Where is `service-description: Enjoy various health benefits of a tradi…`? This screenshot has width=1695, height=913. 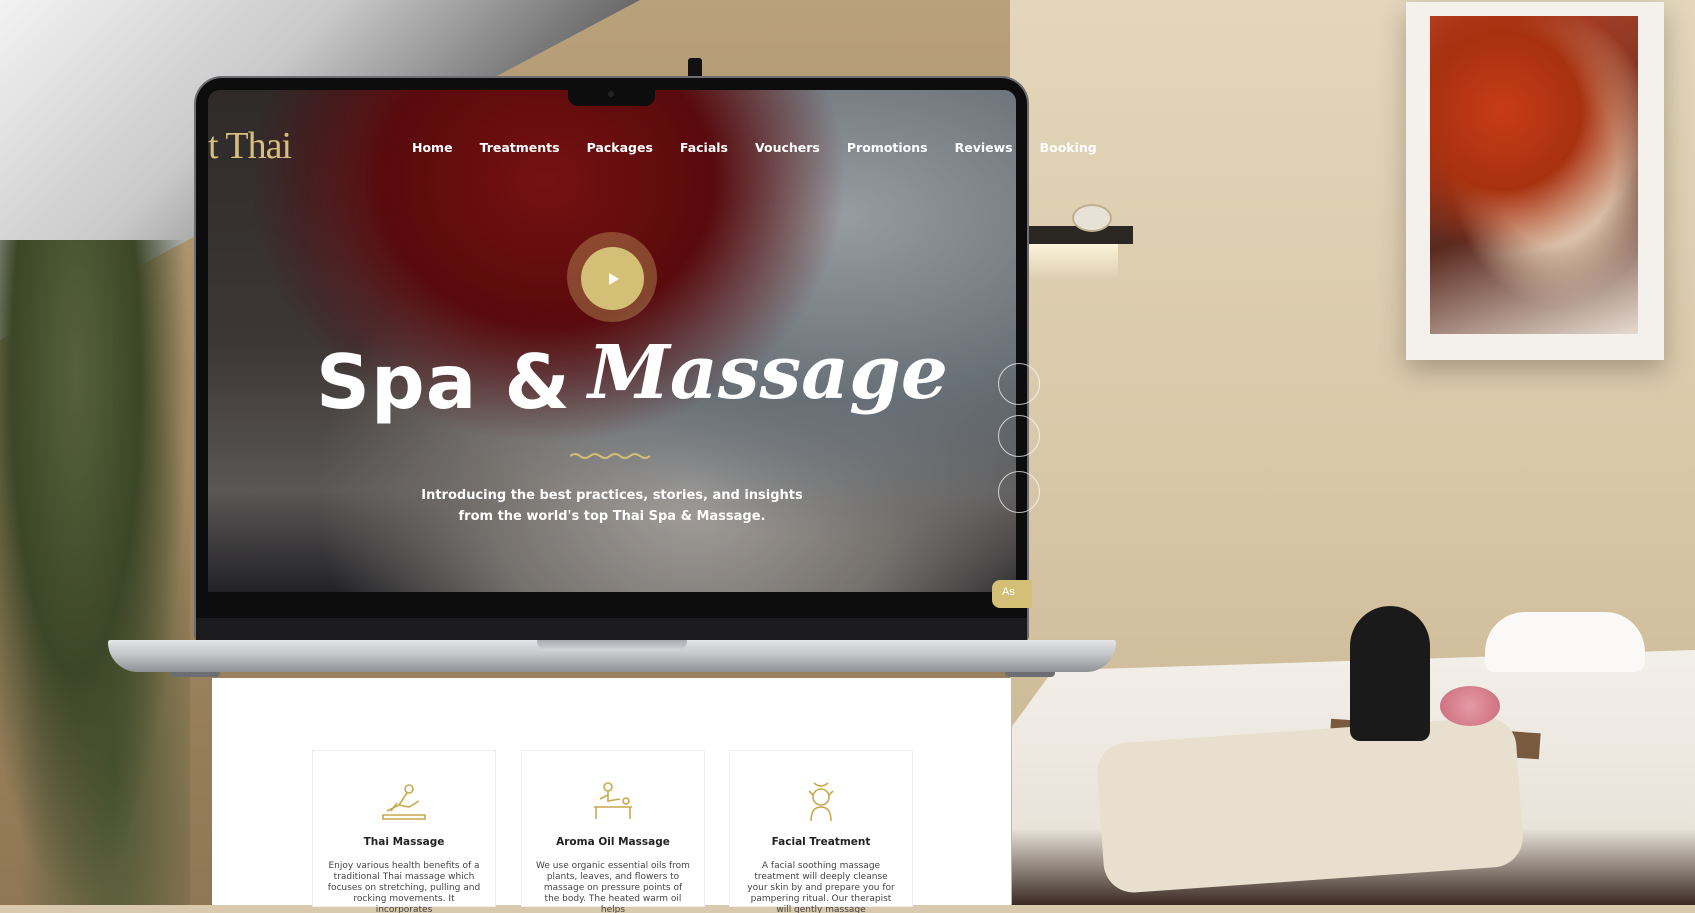
service-description: Enjoy various health benefits of a tradi… is located at coordinates (404, 887).